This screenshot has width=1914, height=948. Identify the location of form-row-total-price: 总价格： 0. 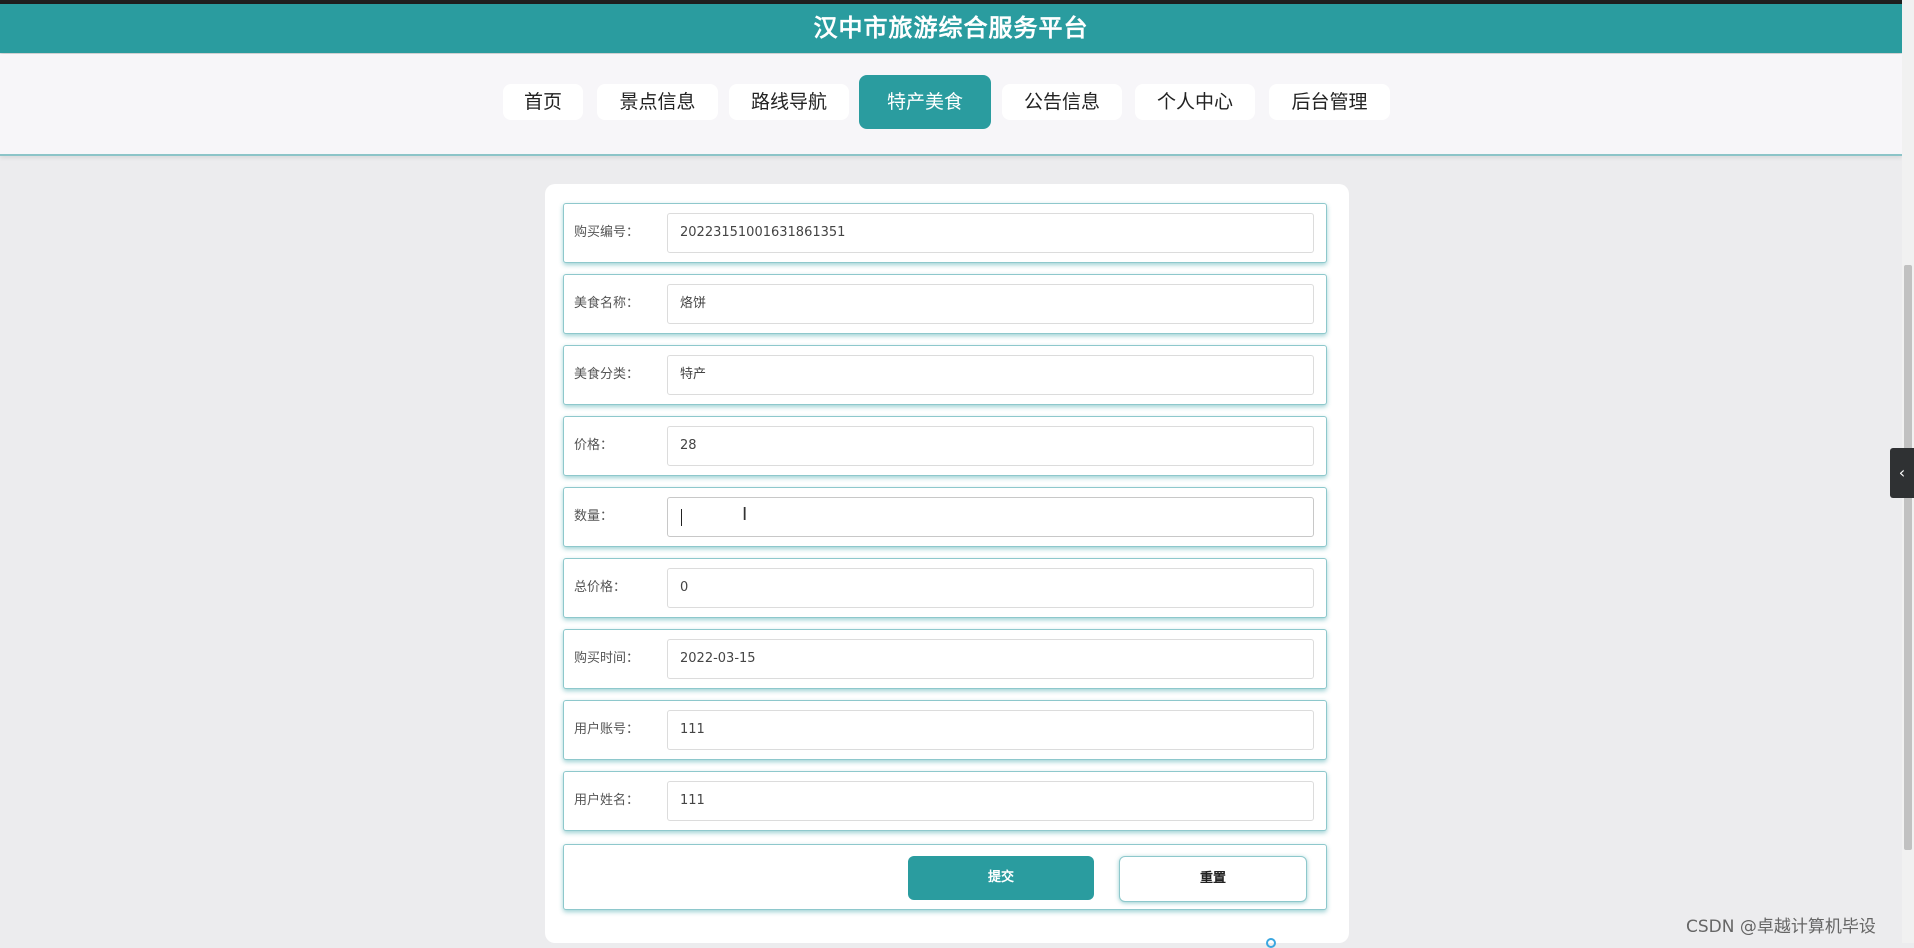
(945, 588).